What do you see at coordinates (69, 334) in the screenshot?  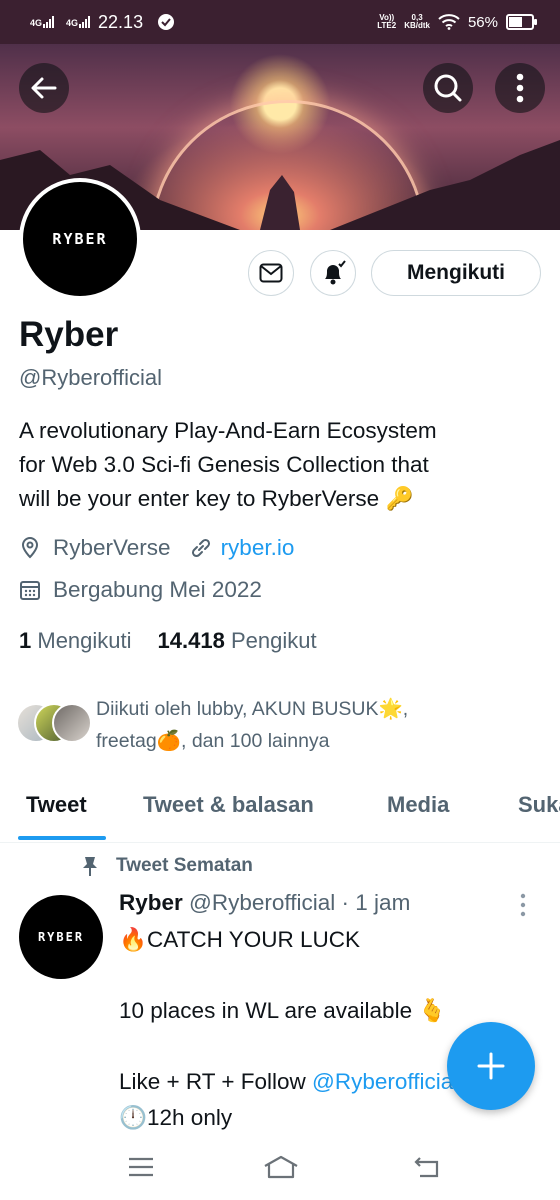 I see `profile-name: Ryber` at bounding box center [69, 334].